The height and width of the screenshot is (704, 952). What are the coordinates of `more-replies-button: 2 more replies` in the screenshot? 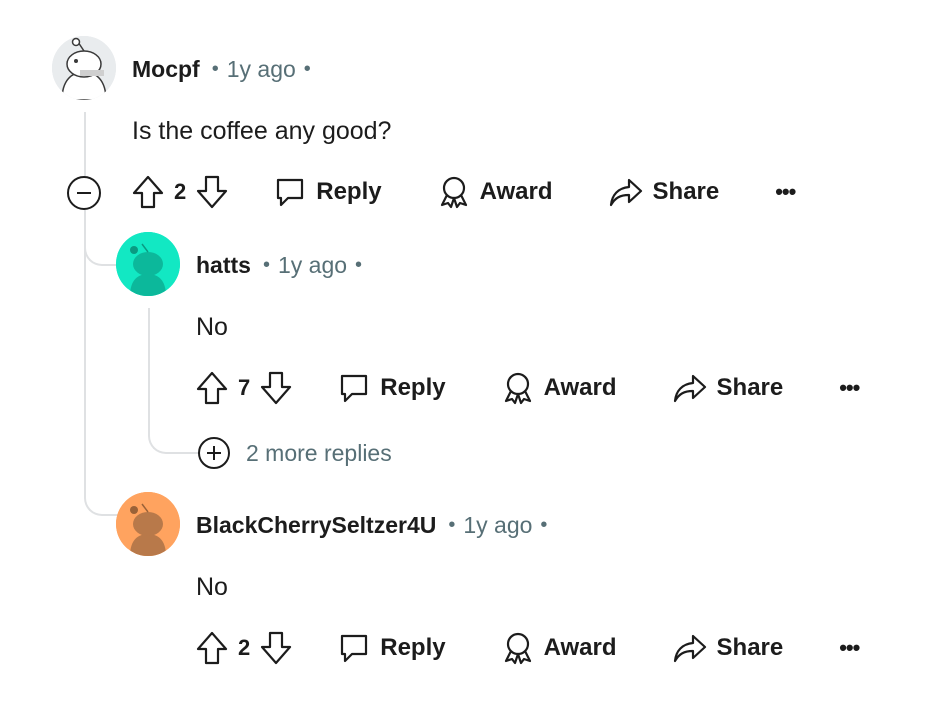 It's located at (295, 453).